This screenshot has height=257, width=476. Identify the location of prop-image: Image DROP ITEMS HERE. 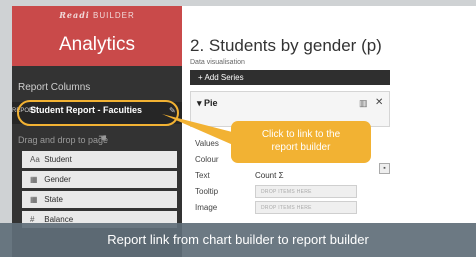
(295, 208).